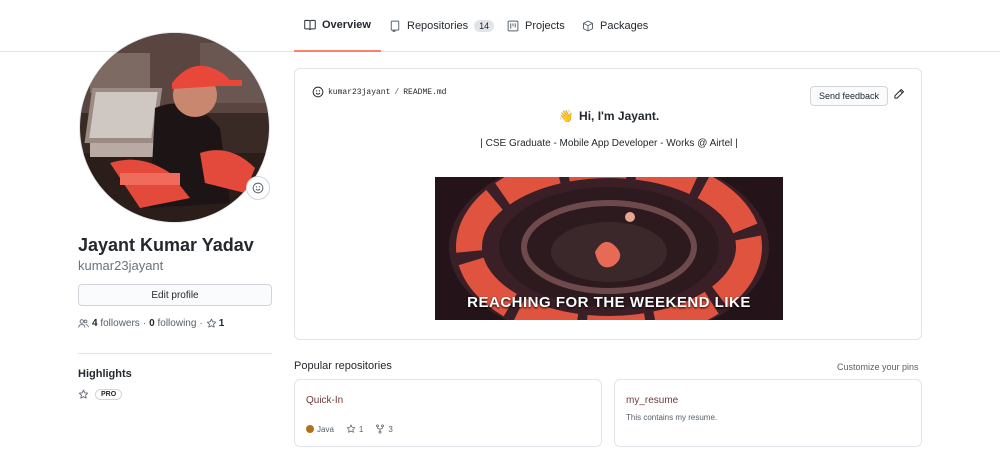  Describe the element at coordinates (652, 400) in the screenshot. I see `repo-name-link: my_resume` at that location.